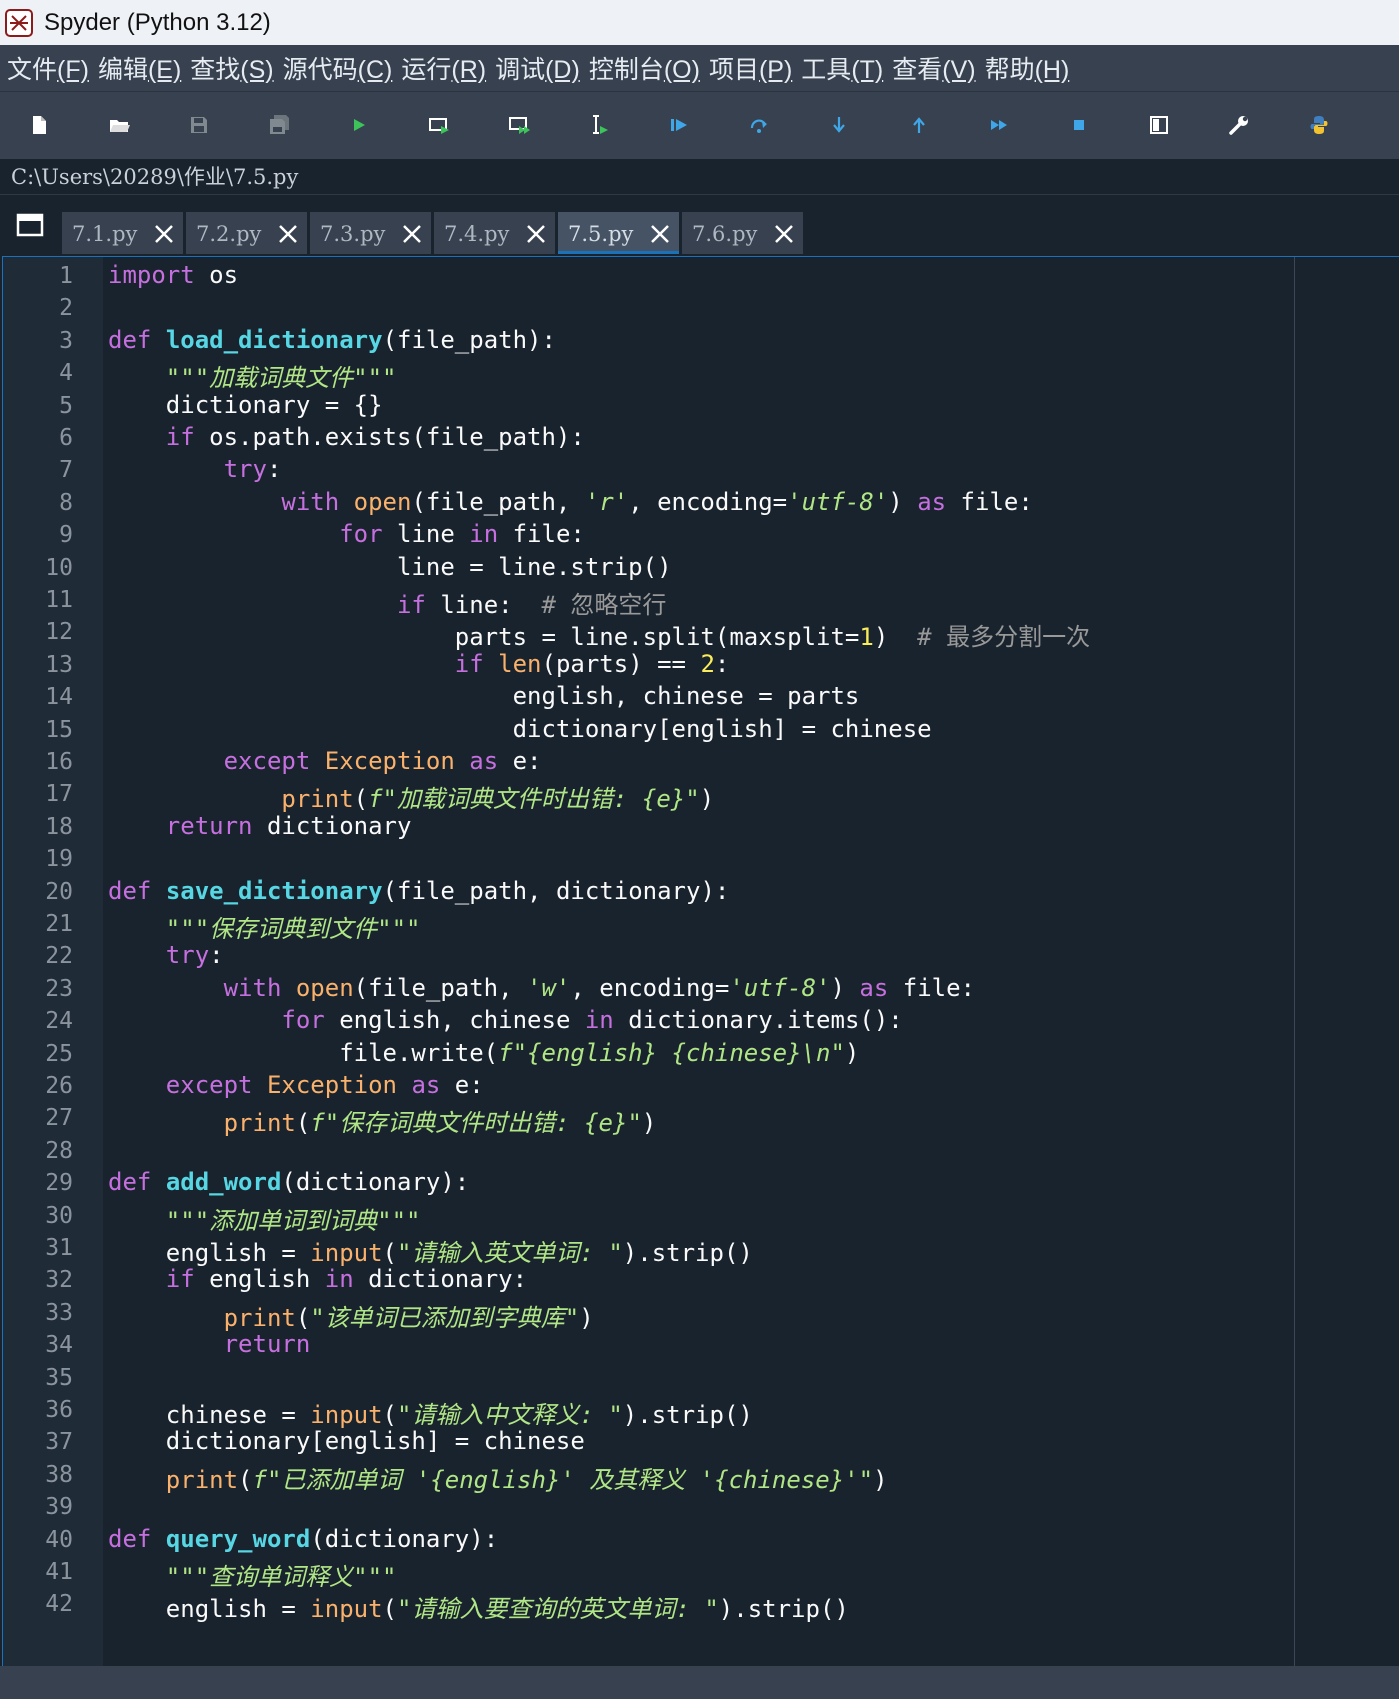 The width and height of the screenshot is (1399, 1699). Describe the element at coordinates (59, 859) in the screenshot. I see `line-number: 19` at that location.